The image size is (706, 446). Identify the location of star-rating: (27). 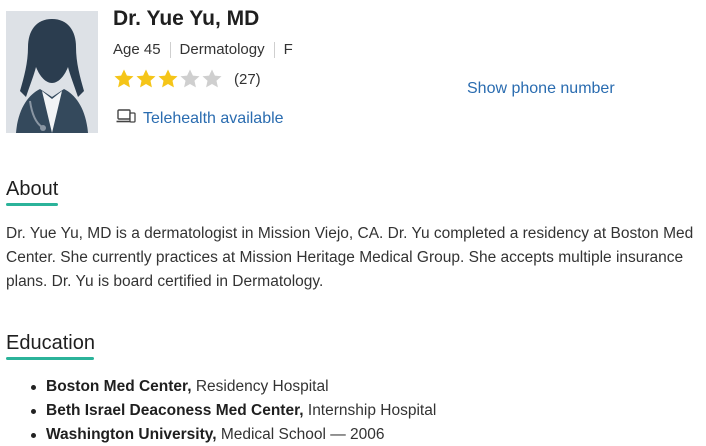
(187, 79).